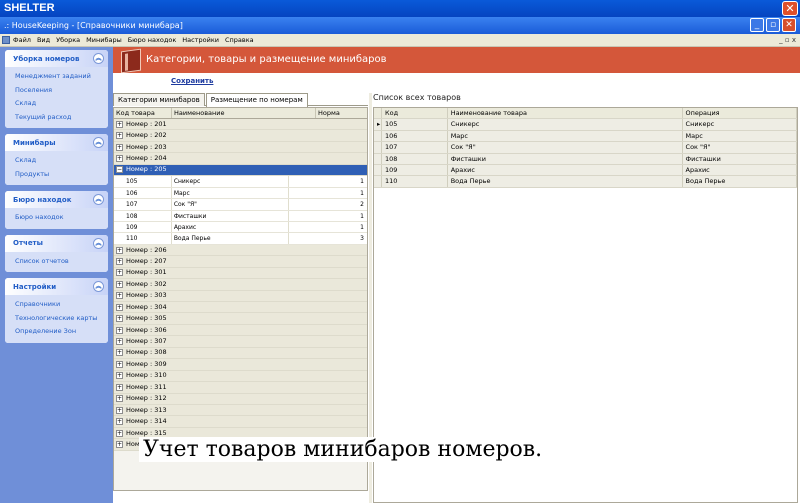  Describe the element at coordinates (6, 40) in the screenshot. I see `app-menu-icon` at that location.